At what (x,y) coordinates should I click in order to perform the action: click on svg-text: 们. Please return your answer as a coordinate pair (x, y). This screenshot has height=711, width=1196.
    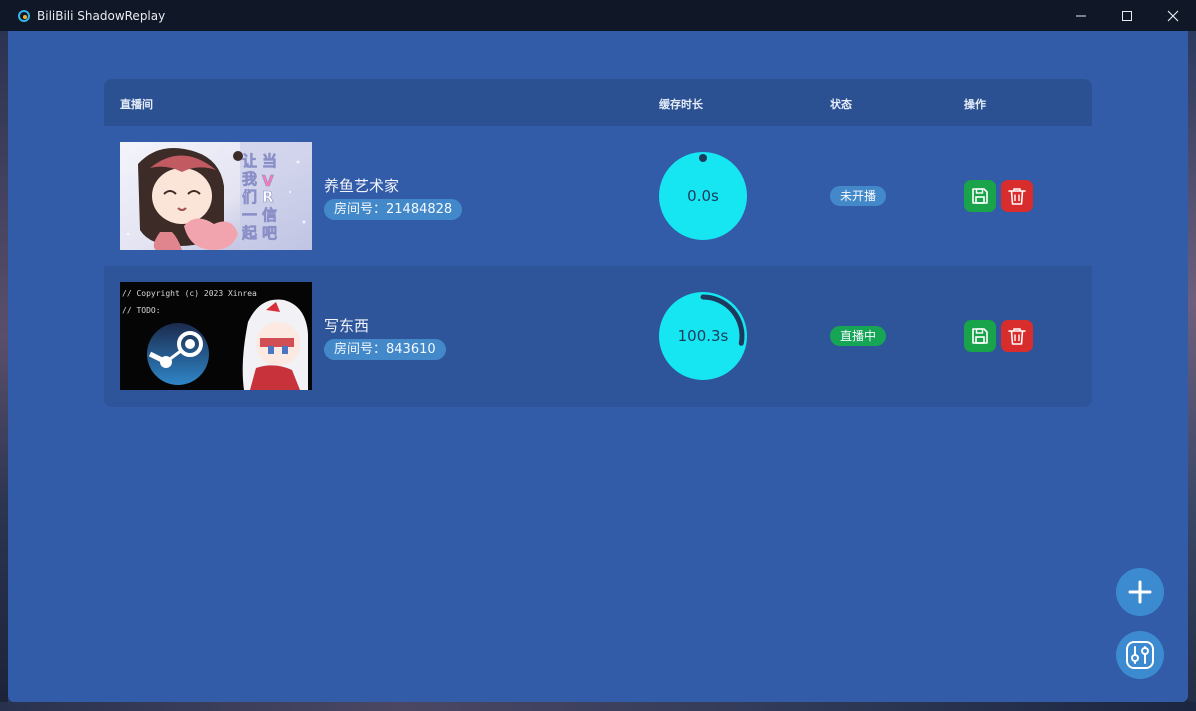
    Looking at the image, I should click on (249, 197).